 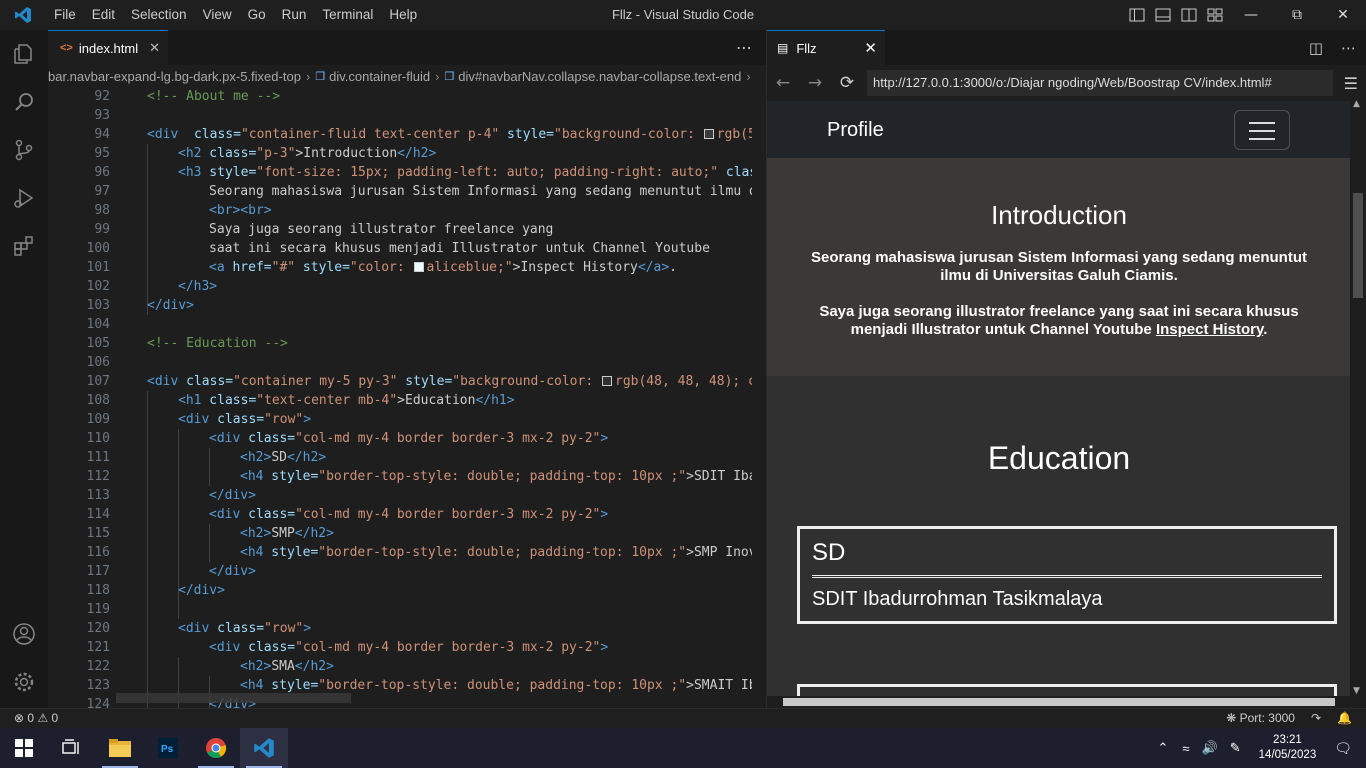 What do you see at coordinates (198, 286) in the screenshot?
I see `code-line: </h3>` at bounding box center [198, 286].